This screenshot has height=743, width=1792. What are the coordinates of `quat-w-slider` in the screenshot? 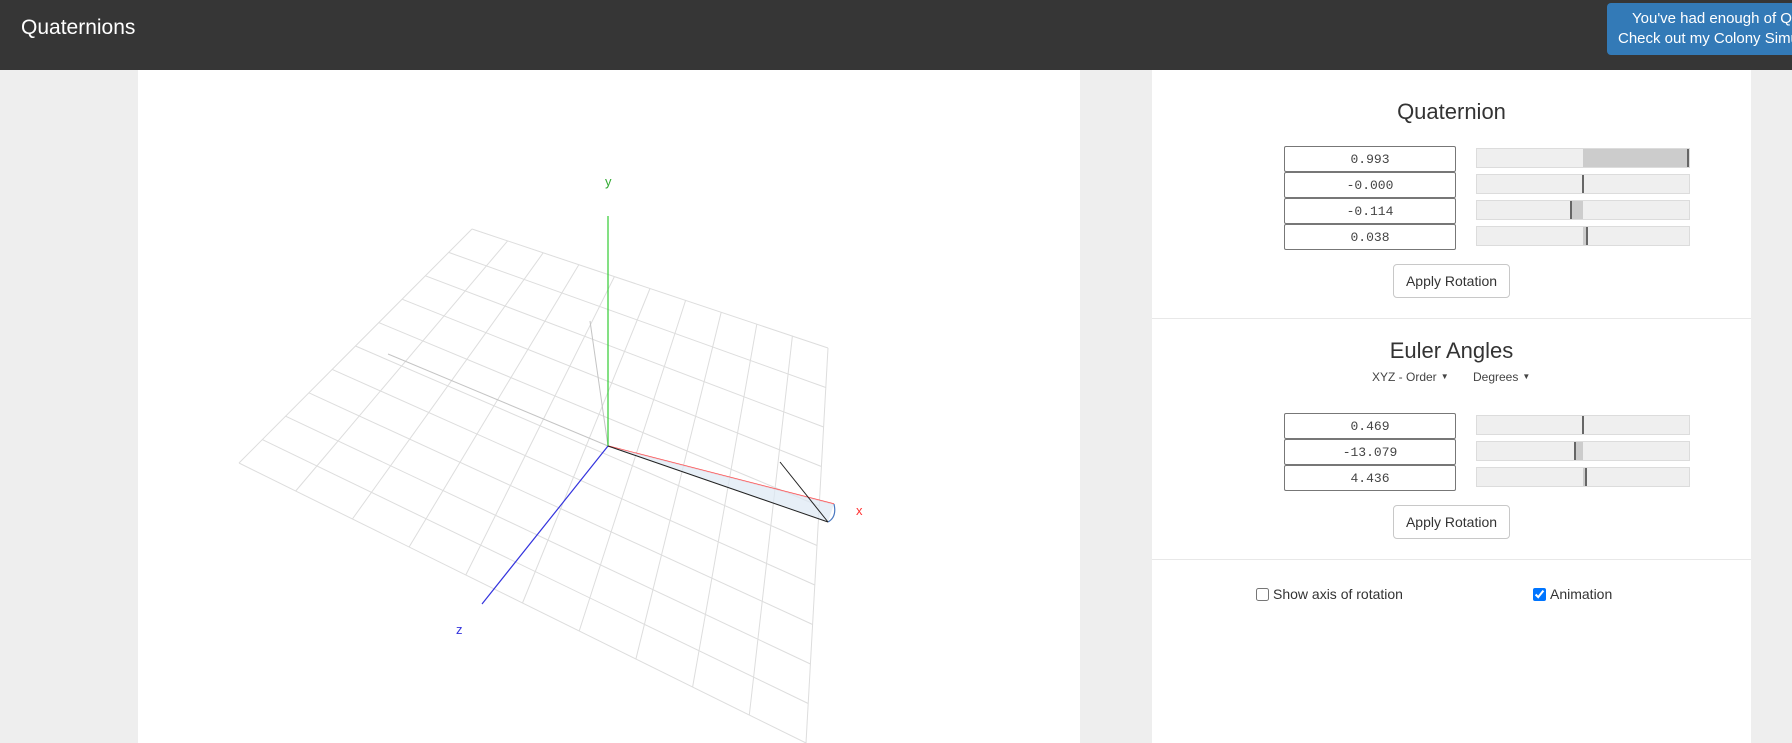 It's located at (1583, 158).